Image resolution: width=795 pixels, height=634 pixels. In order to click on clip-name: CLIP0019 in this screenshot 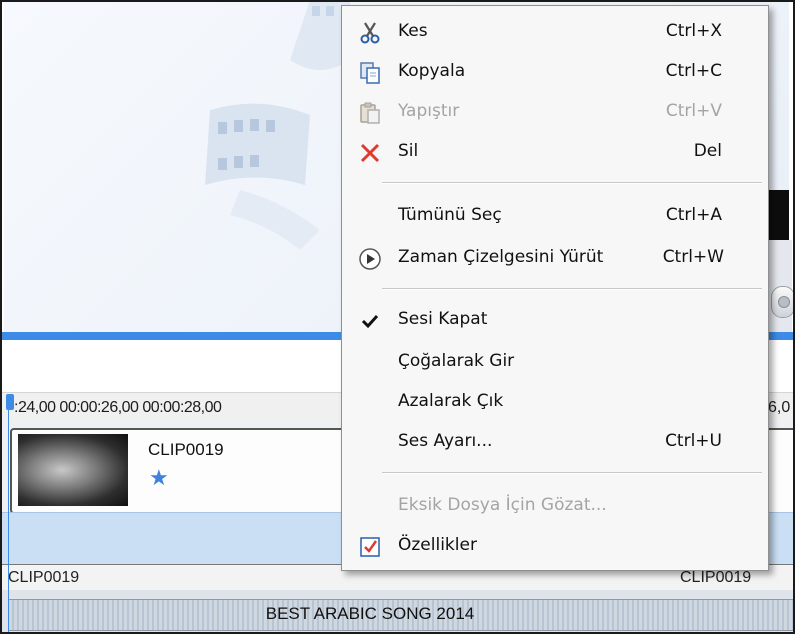, I will do `click(186, 449)`.